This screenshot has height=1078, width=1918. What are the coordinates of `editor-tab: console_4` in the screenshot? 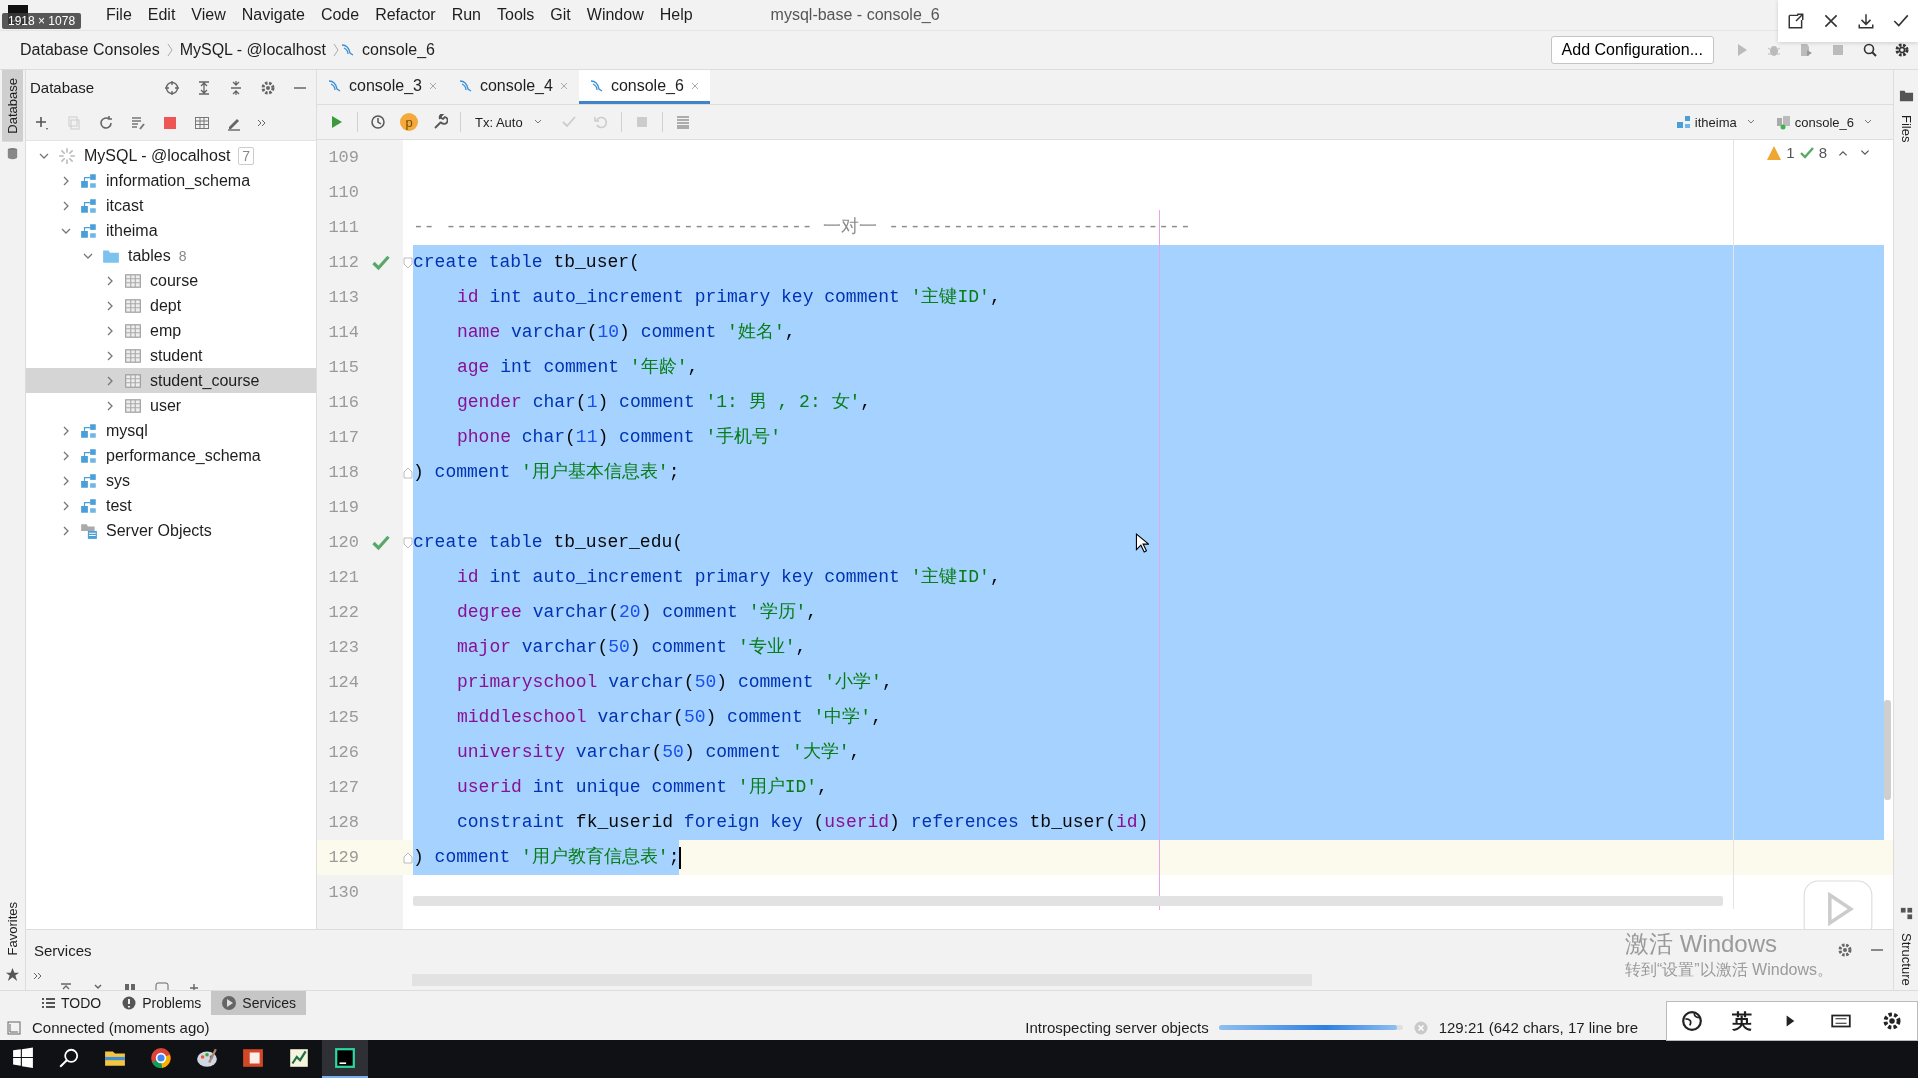 It's located at (513, 87).